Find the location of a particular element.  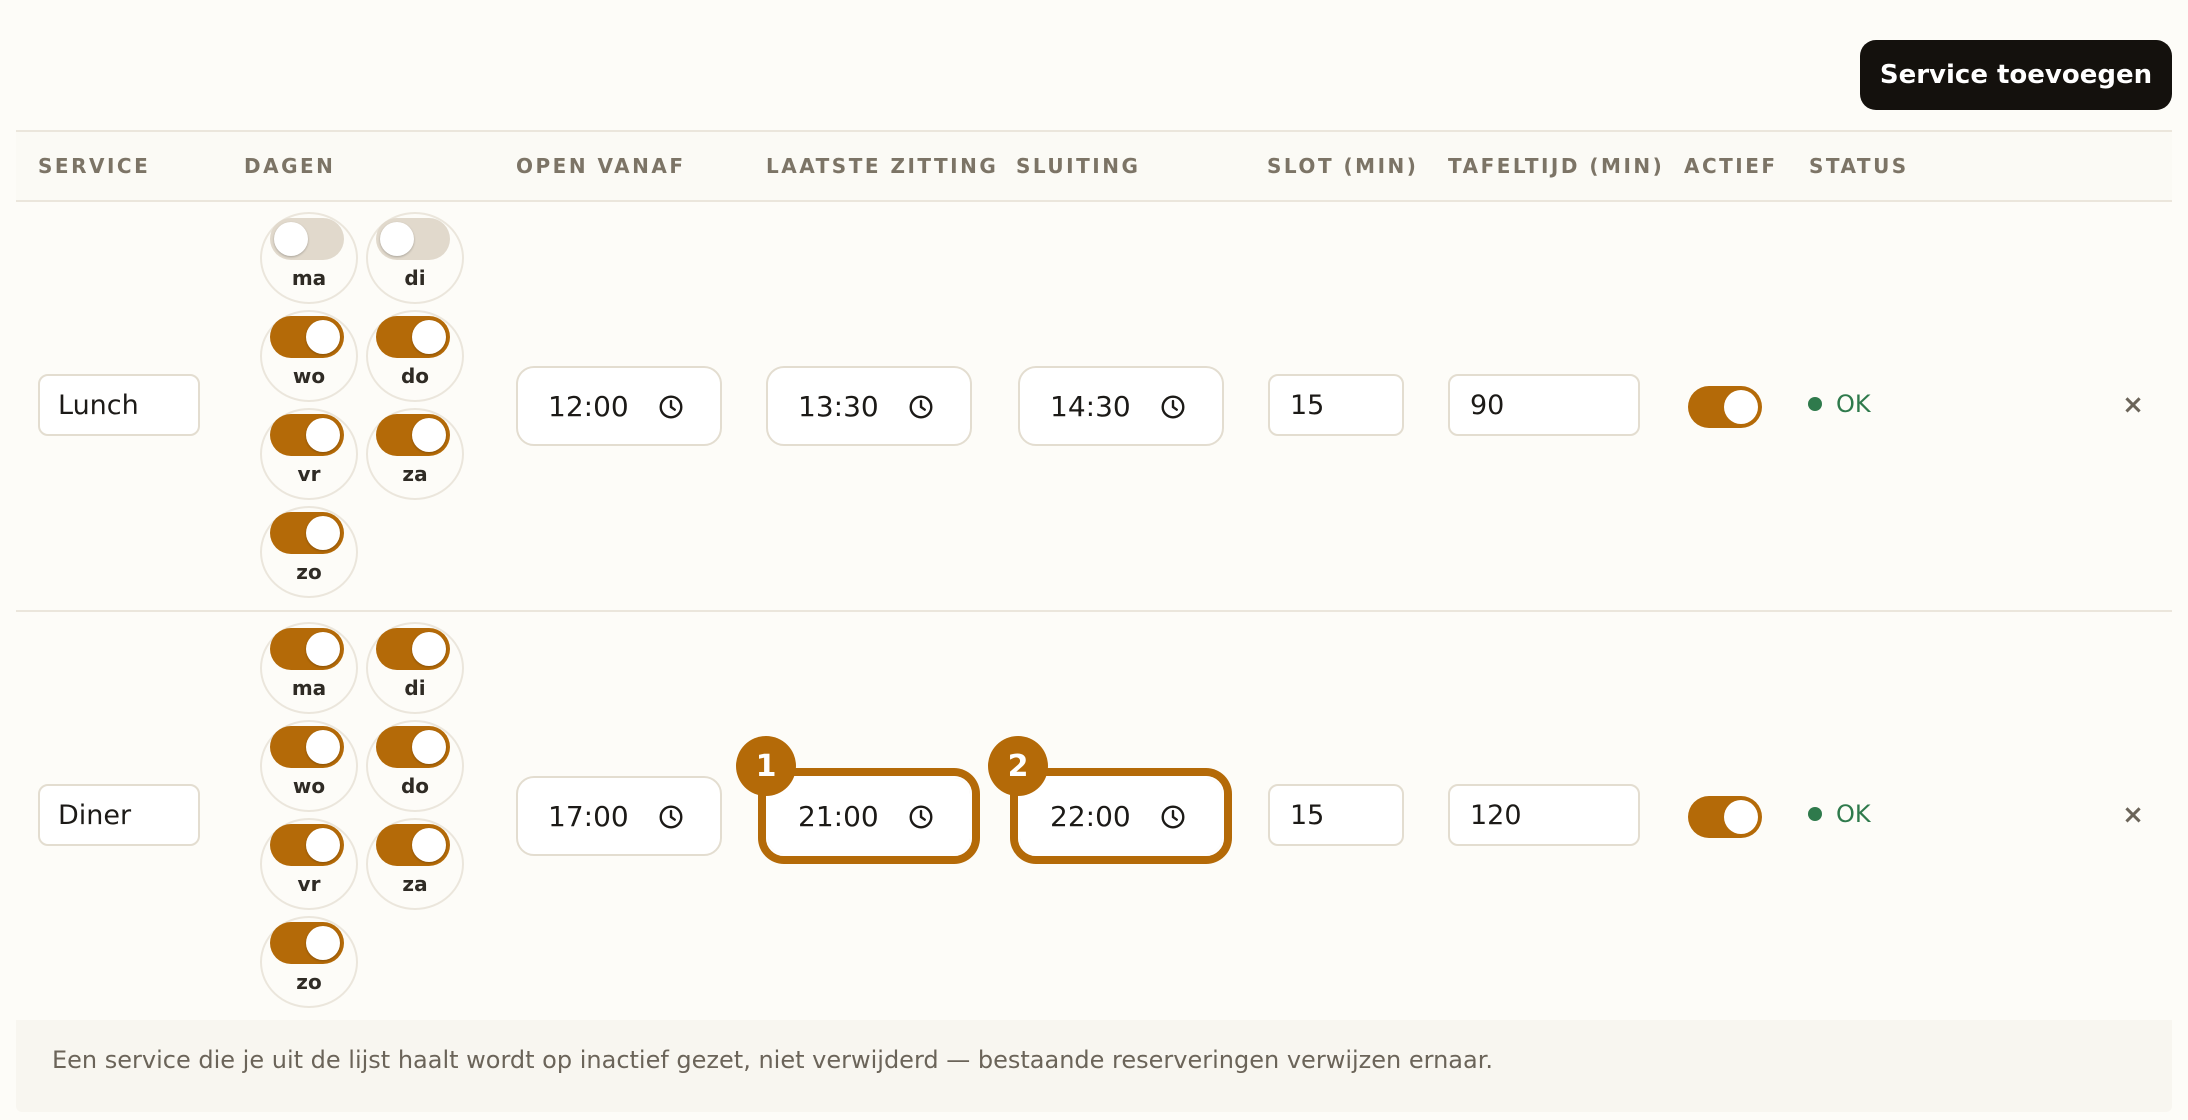

closing-input: 22:00 is located at coordinates (1121, 816).